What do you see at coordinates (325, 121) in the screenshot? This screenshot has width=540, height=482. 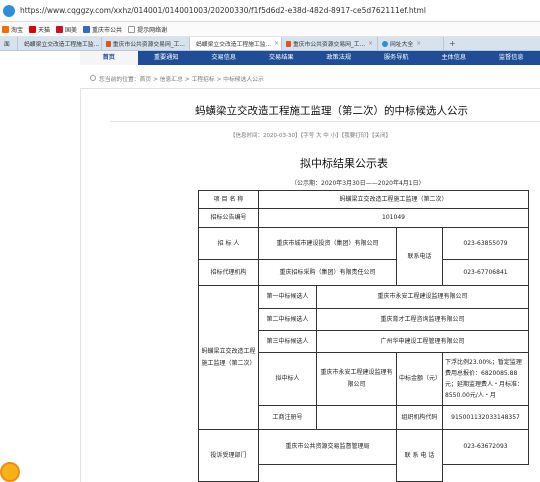 I see `divider` at bounding box center [325, 121].